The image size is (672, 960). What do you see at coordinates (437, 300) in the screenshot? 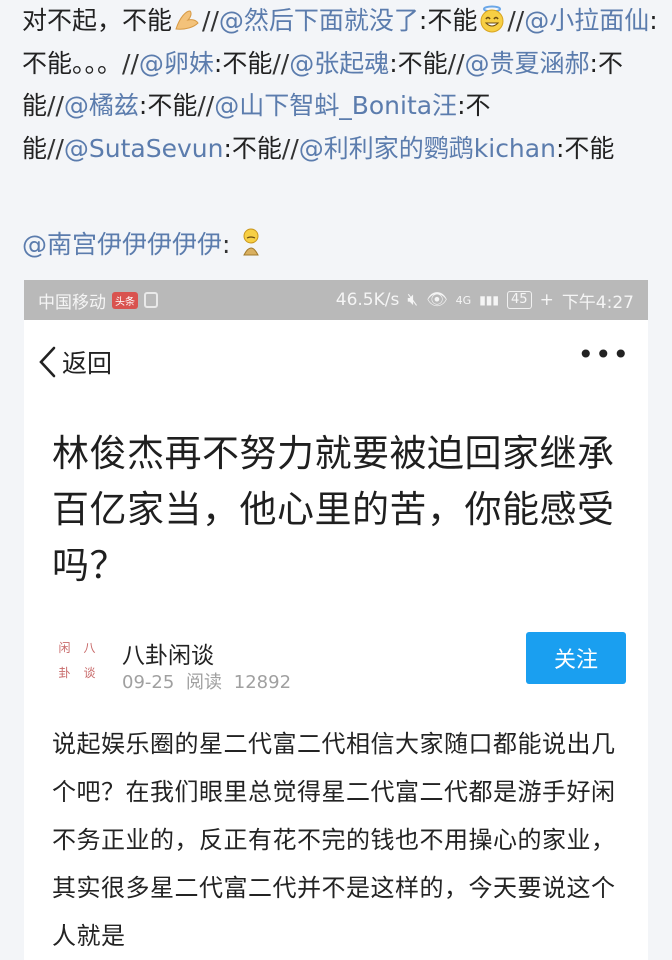
I see `eye-icon: 👁︎` at bounding box center [437, 300].